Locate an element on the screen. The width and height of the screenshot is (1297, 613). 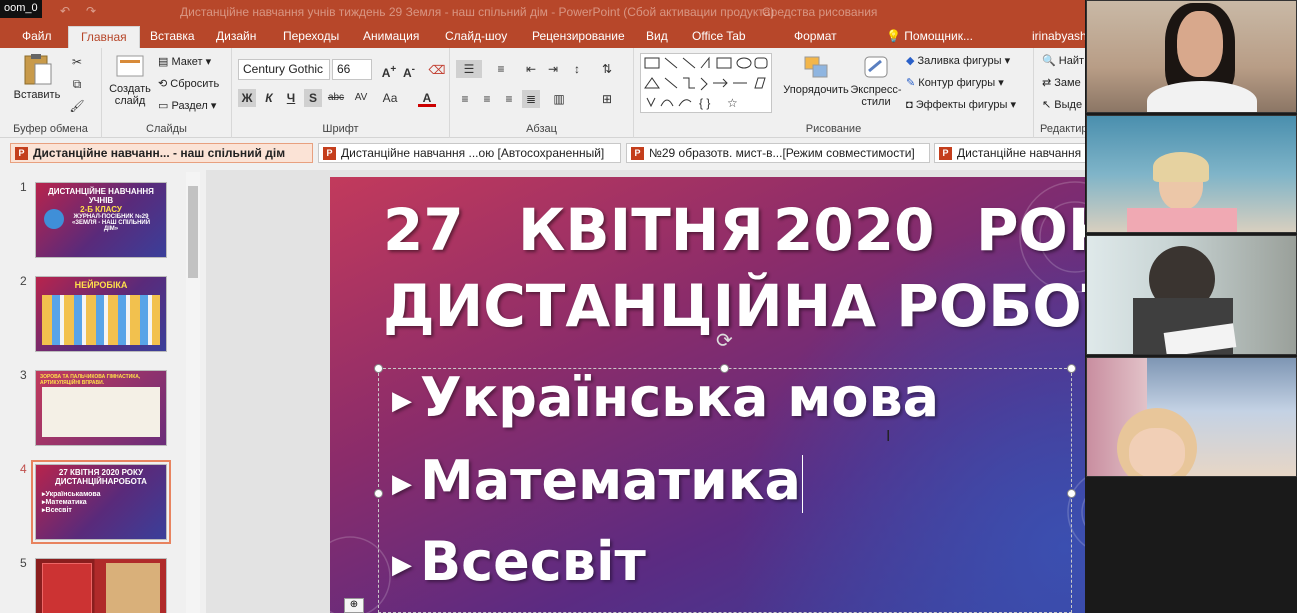
bullet-item-2: ▶ Математика is located at coordinates (597, 481).